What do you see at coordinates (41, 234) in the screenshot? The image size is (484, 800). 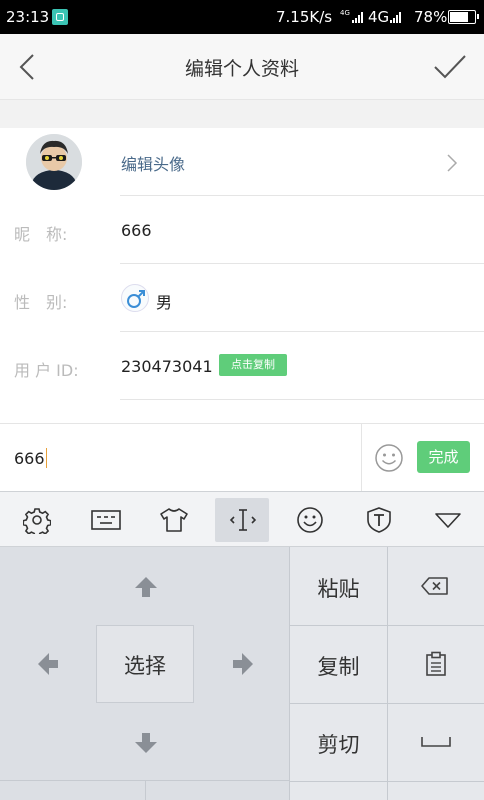 I see `nickname-label: 昵 称:` at bounding box center [41, 234].